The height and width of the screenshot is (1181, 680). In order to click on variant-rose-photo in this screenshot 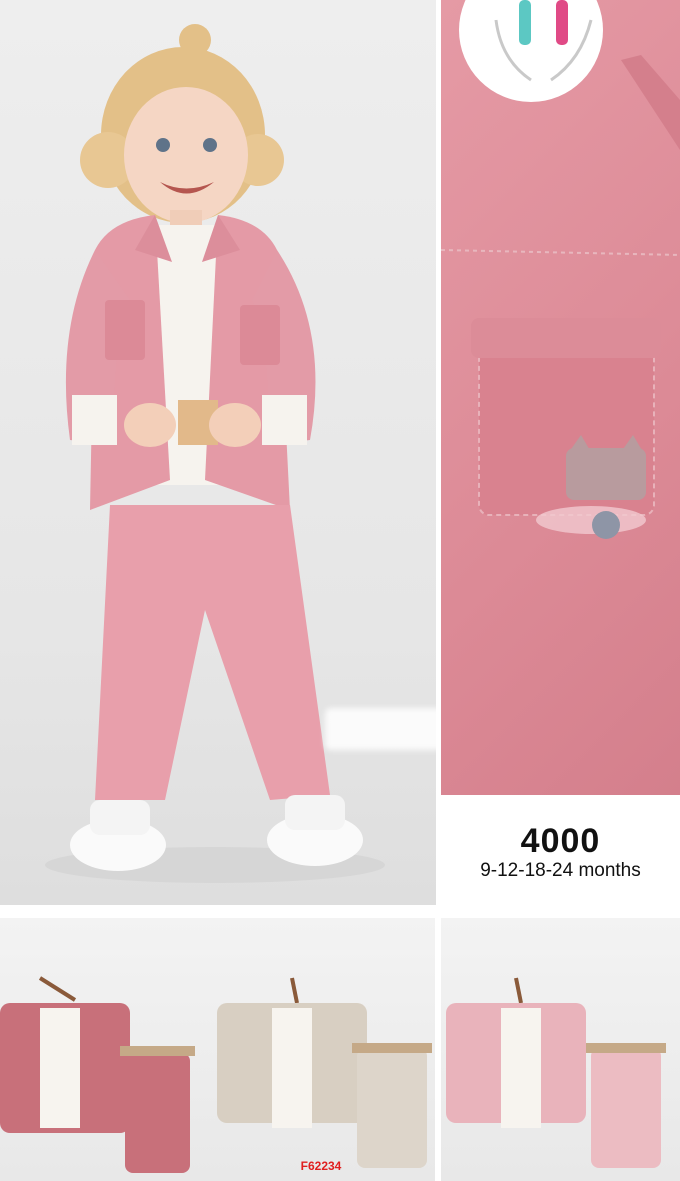, I will do `click(113, 1049)`.